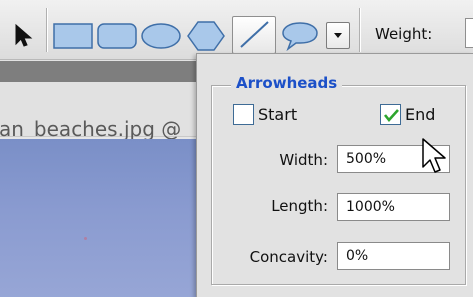 The height and width of the screenshot is (297, 473). Describe the element at coordinates (393, 207) in the screenshot. I see `length-input: 1000%` at that location.